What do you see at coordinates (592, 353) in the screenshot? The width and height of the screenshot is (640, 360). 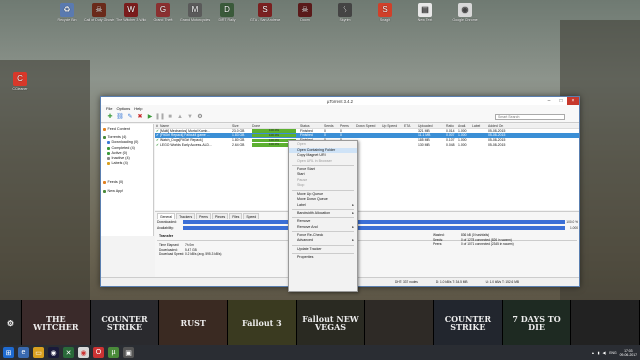 I see `tray-up-arrow-icon: ▲` at bounding box center [592, 353].